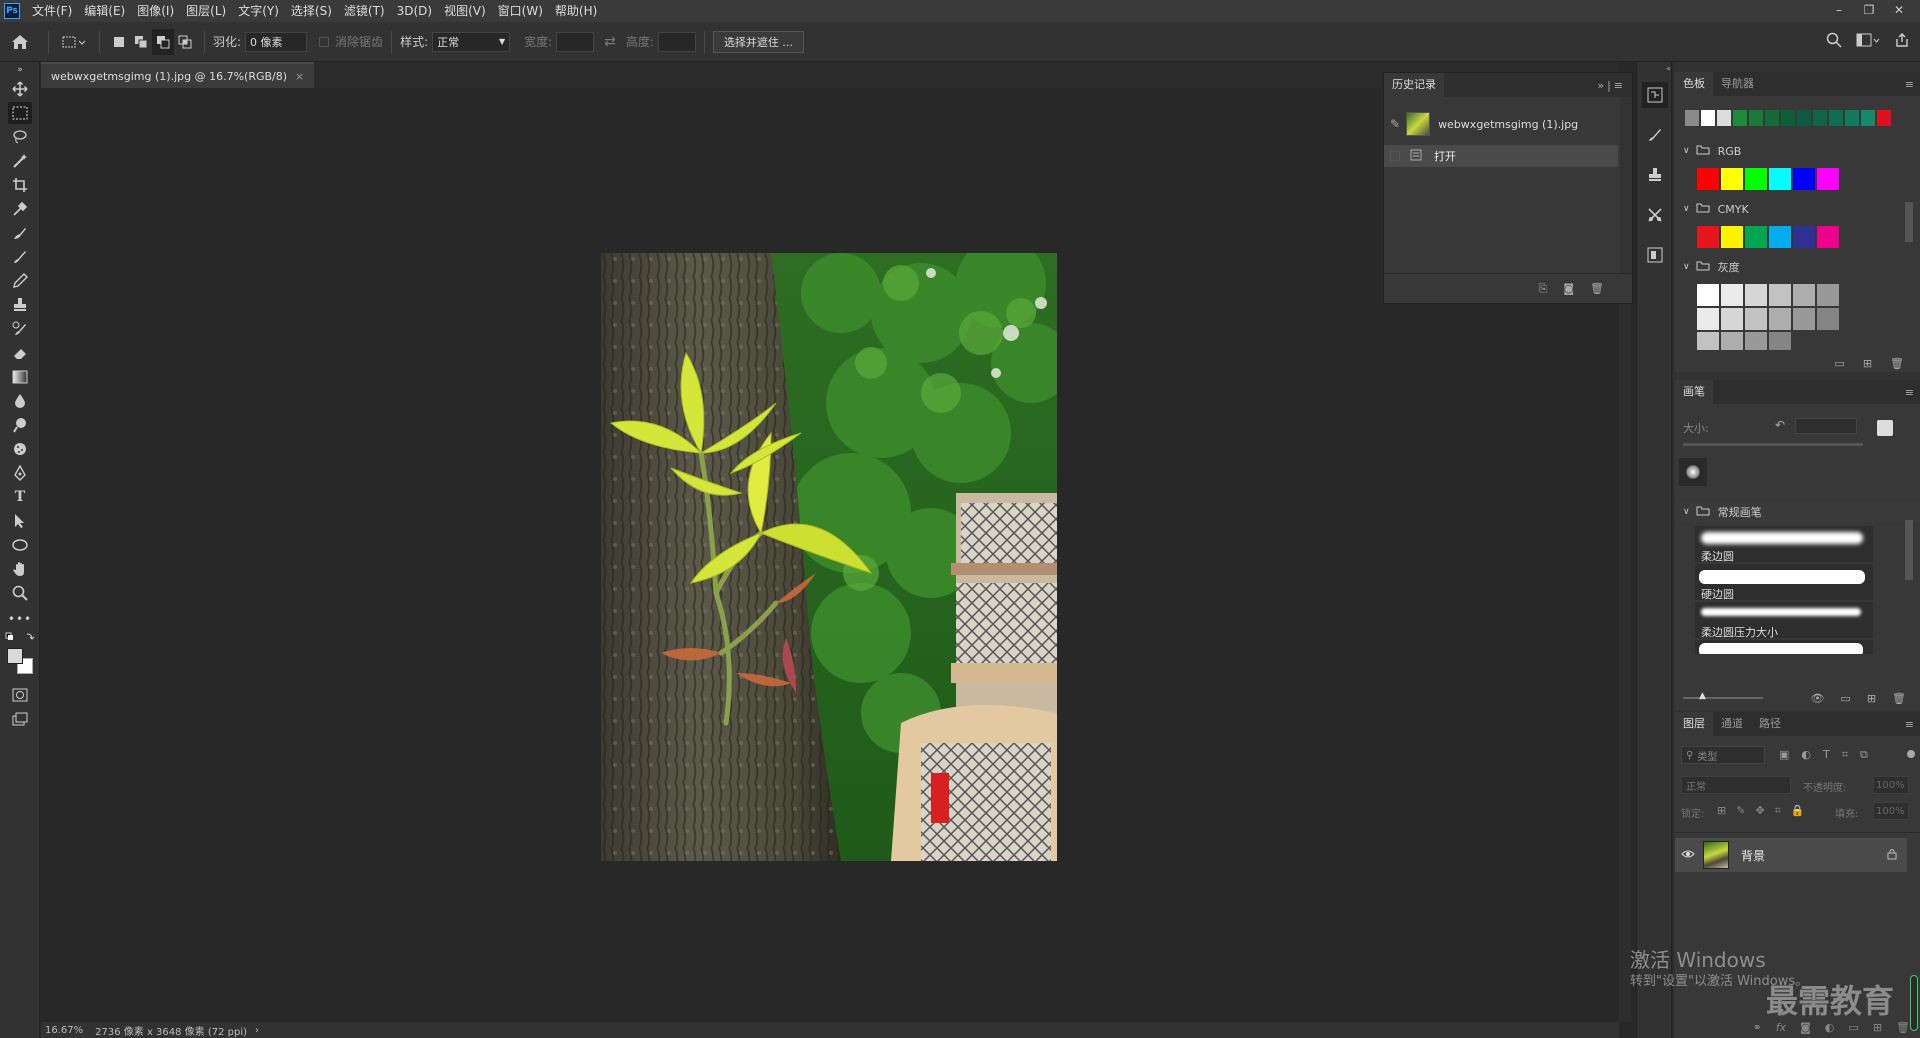 The image size is (1920, 1038). Describe the element at coordinates (1897, 363) in the screenshot. I see `delete-swatch-icon: 🗑` at that location.